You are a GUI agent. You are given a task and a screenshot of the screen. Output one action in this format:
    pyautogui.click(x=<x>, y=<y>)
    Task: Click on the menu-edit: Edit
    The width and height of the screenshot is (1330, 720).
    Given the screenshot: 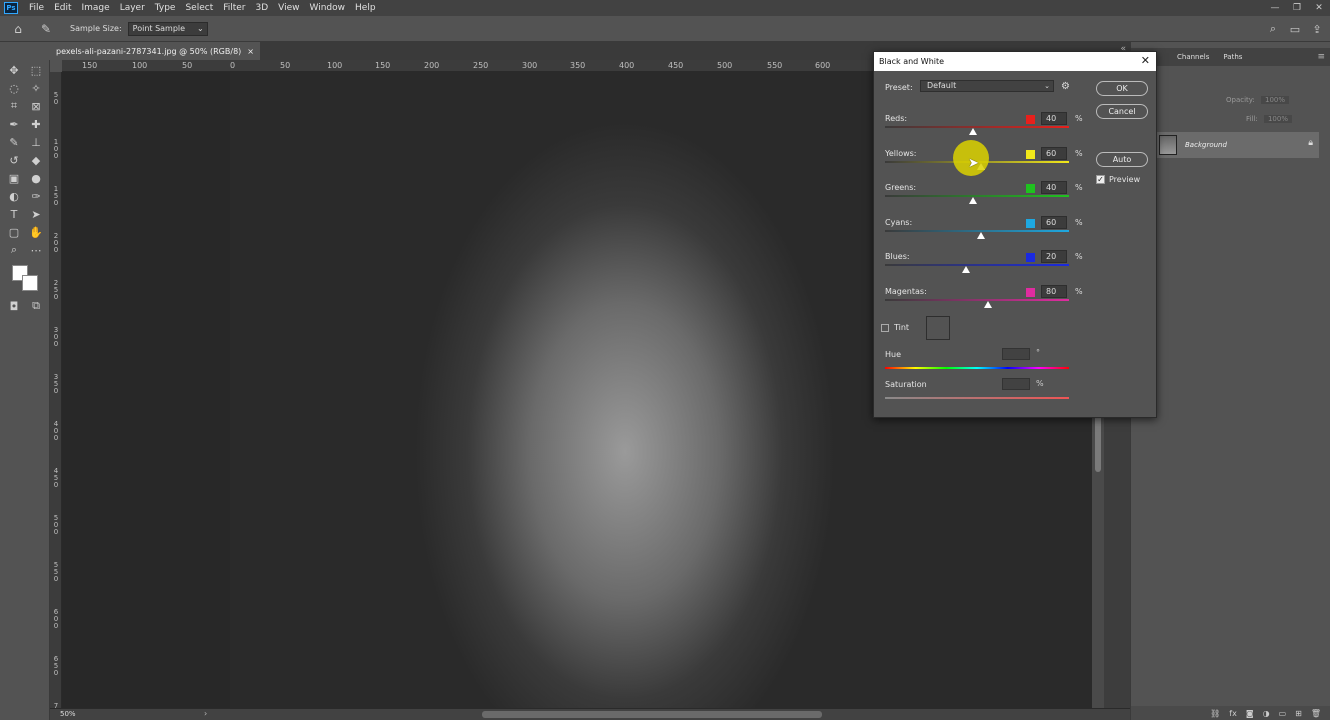 What is the action you would take?
    pyautogui.click(x=62, y=8)
    